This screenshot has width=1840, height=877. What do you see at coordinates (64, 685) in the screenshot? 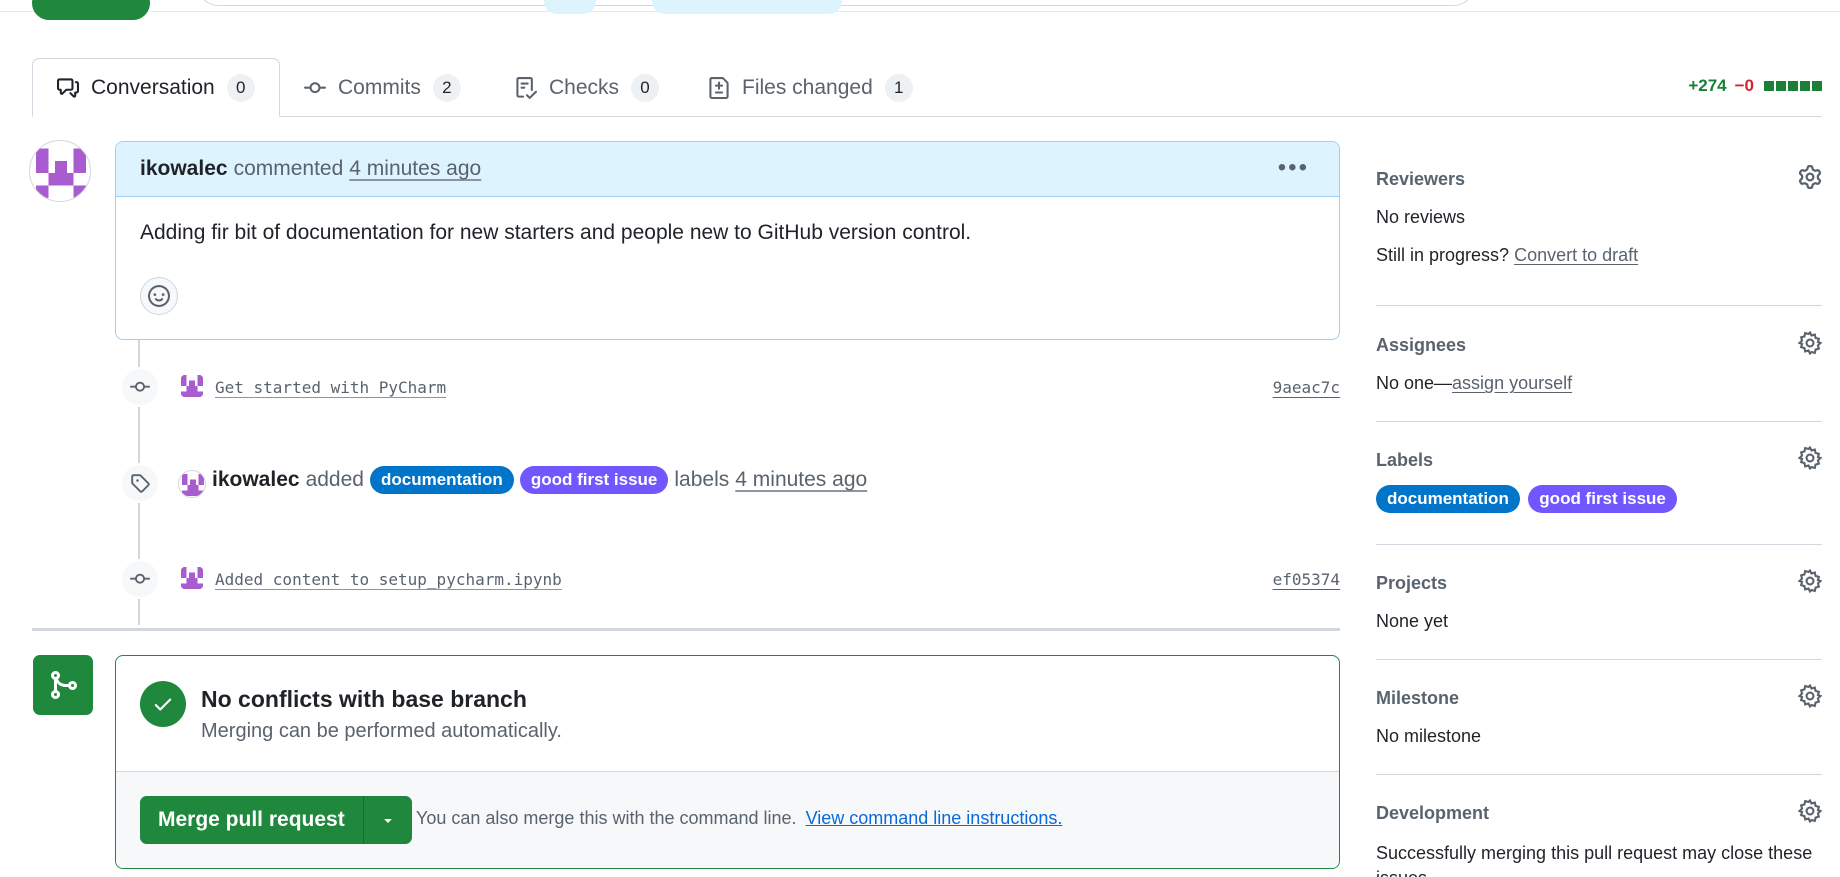
I see `git-merge-icon` at bounding box center [64, 685].